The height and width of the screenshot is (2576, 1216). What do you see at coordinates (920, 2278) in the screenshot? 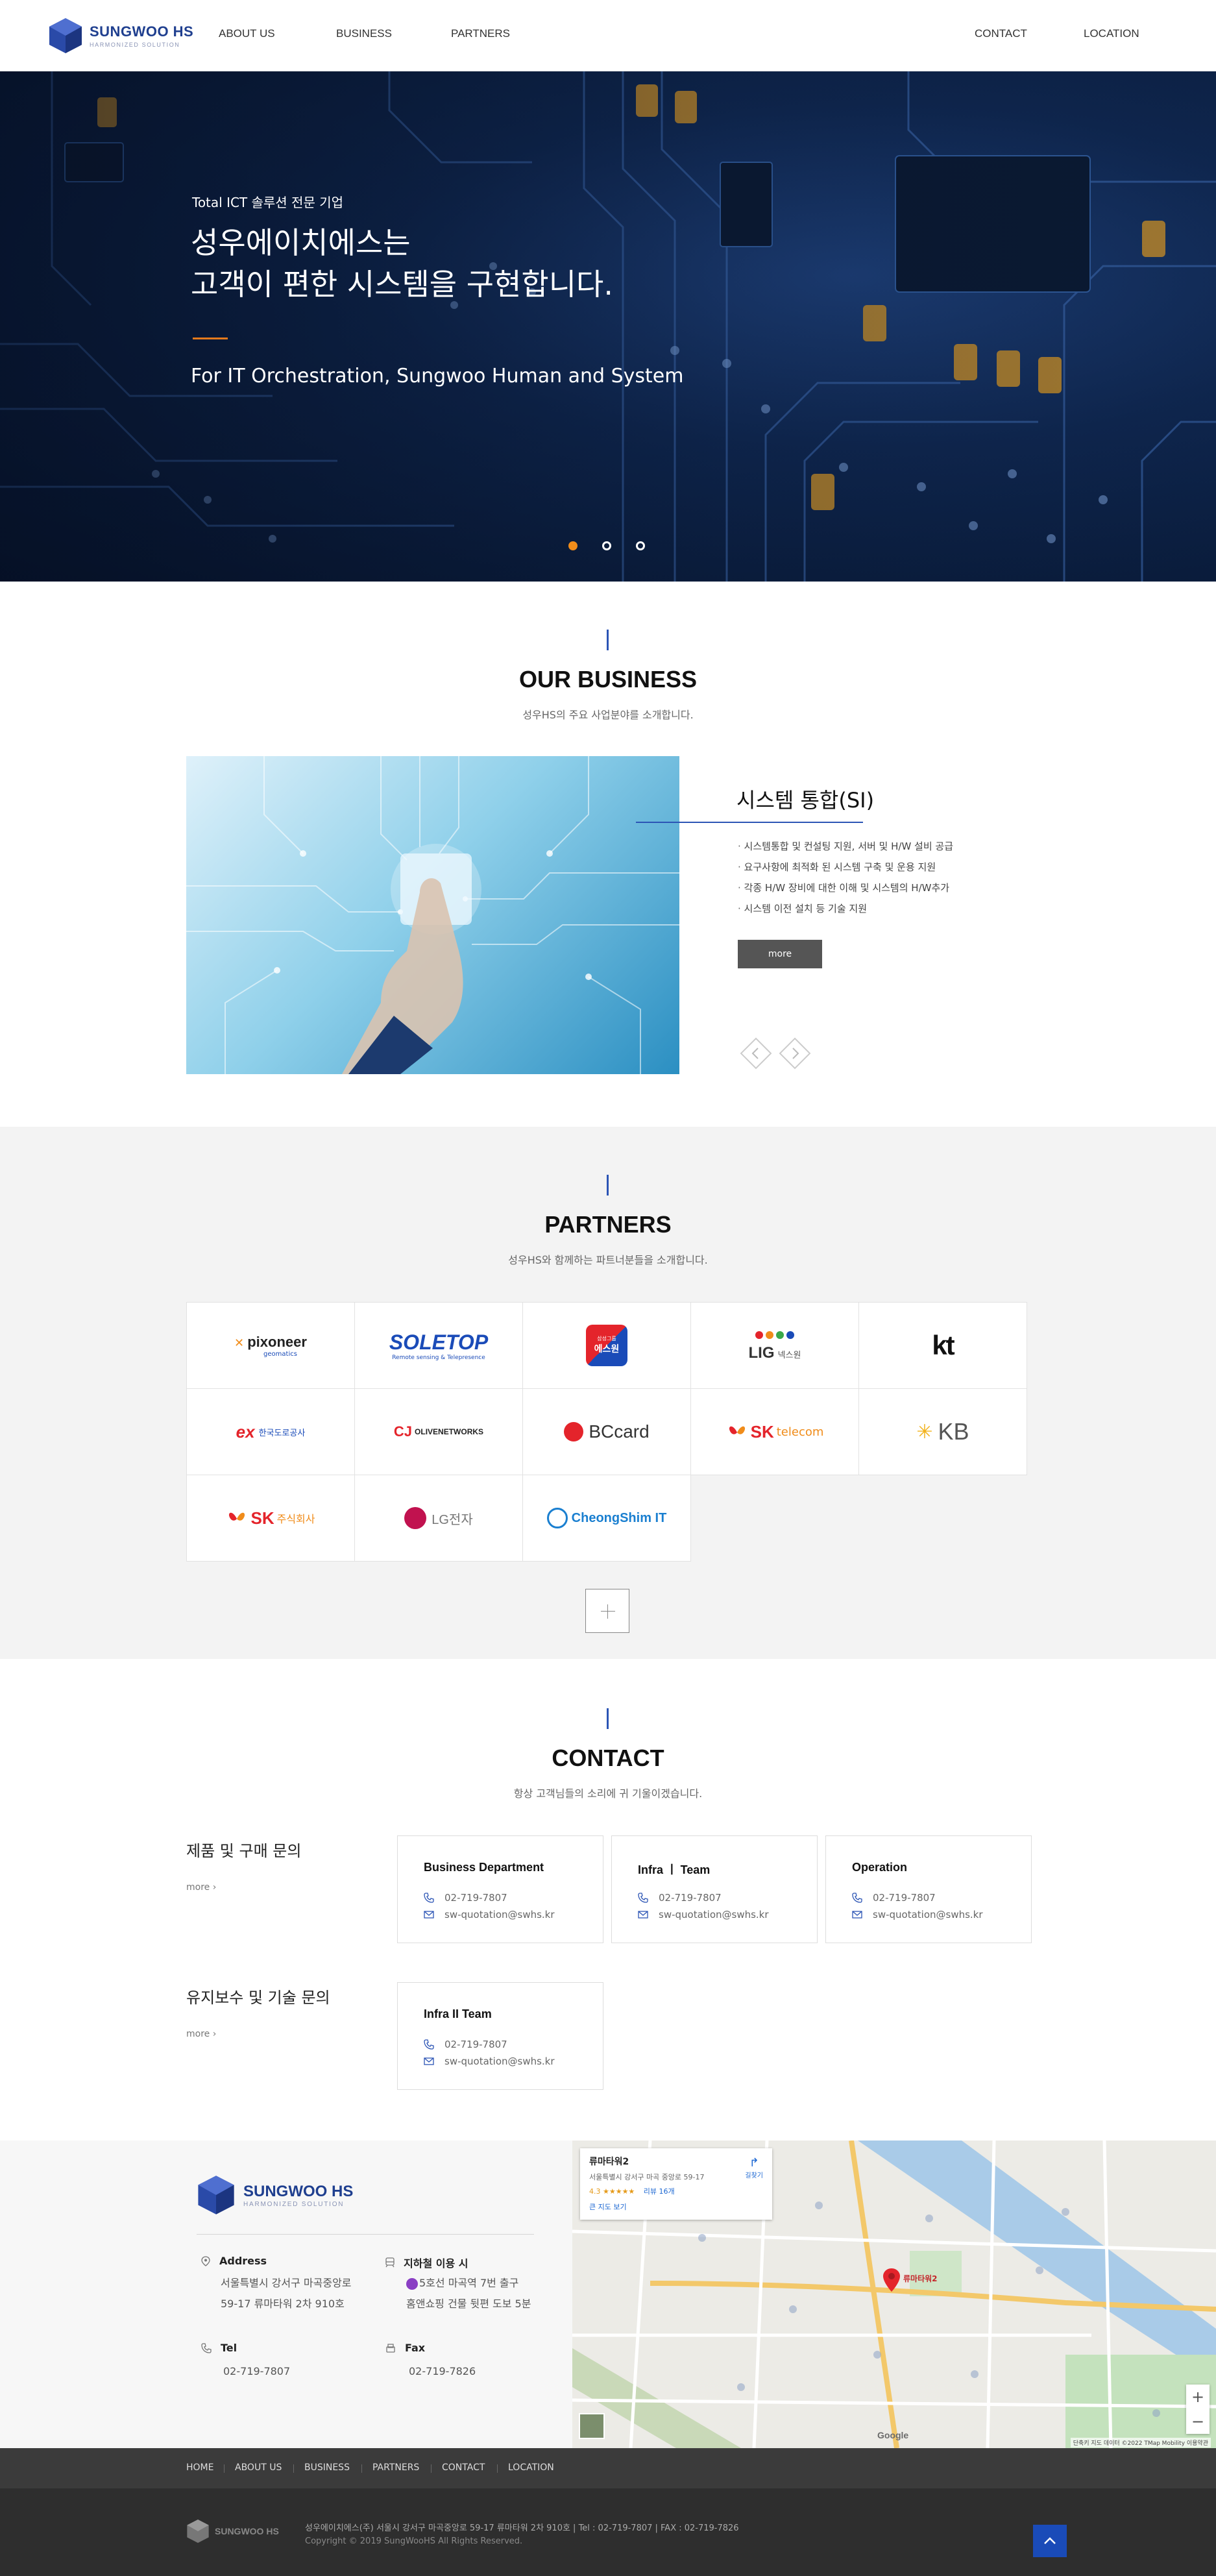
I see `map-pin-label: 류마타워2` at bounding box center [920, 2278].